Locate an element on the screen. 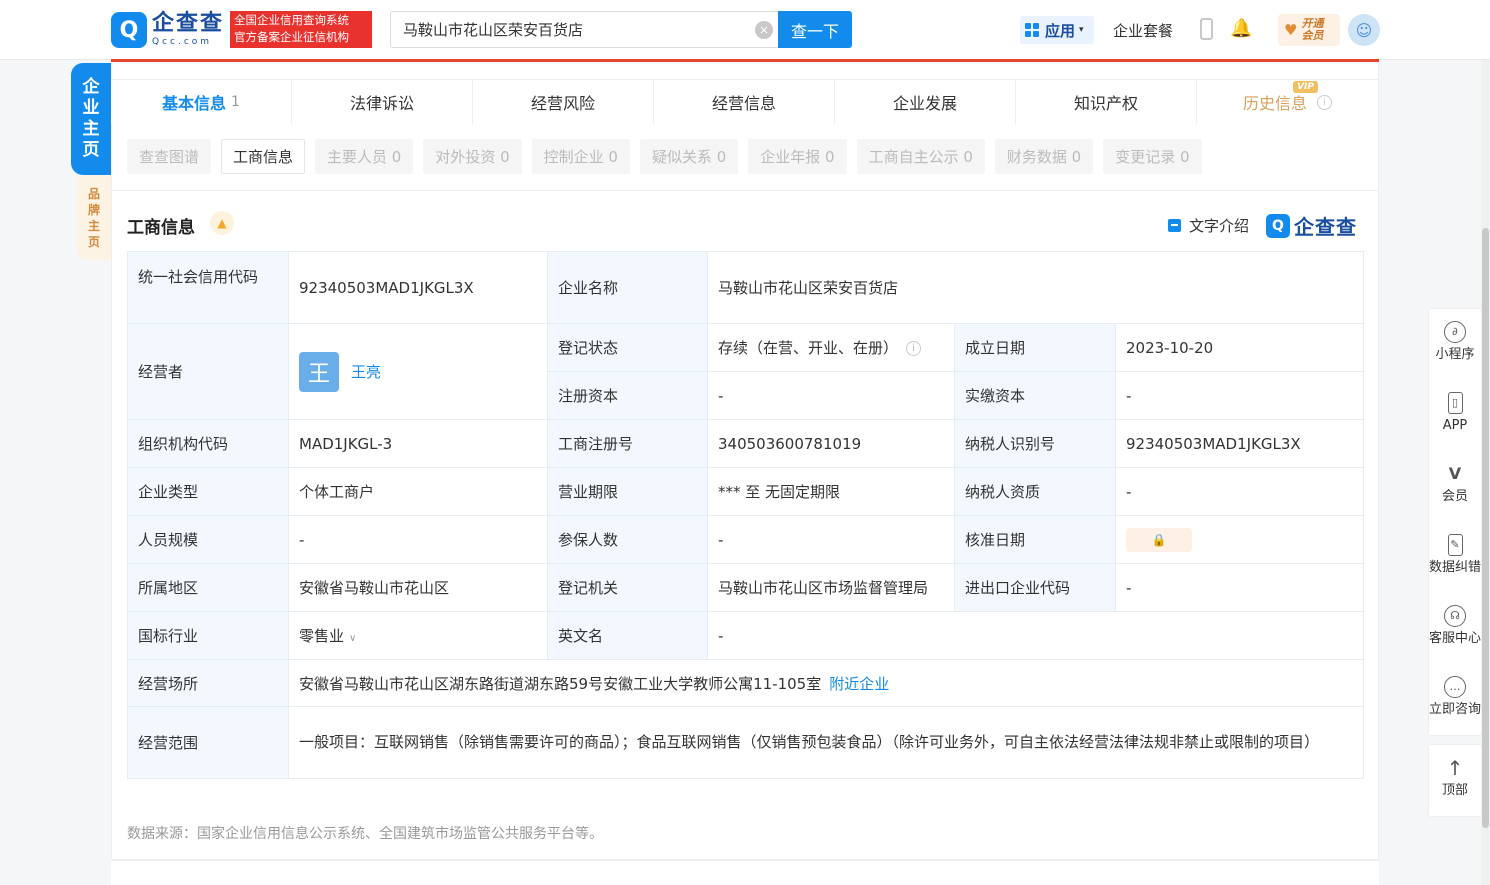  authority-value: 马鞍山市花山区市场监督管理局 is located at coordinates (831, 587).